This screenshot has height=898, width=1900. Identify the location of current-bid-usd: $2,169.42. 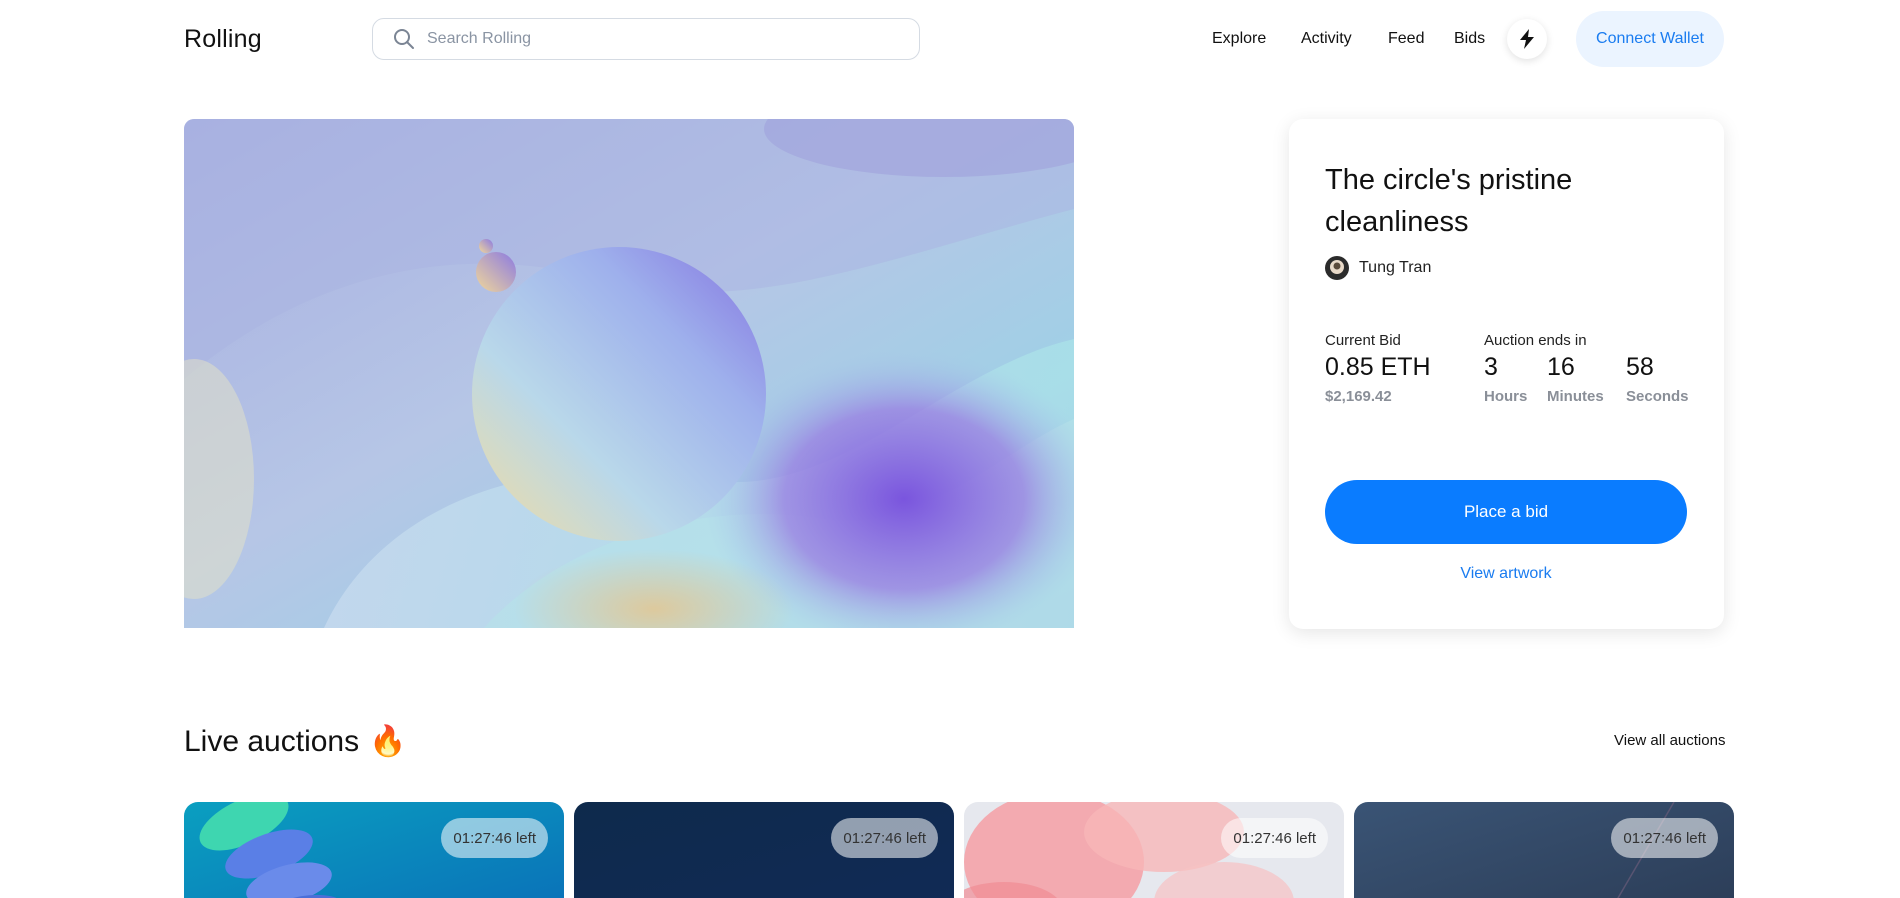
(1358, 396).